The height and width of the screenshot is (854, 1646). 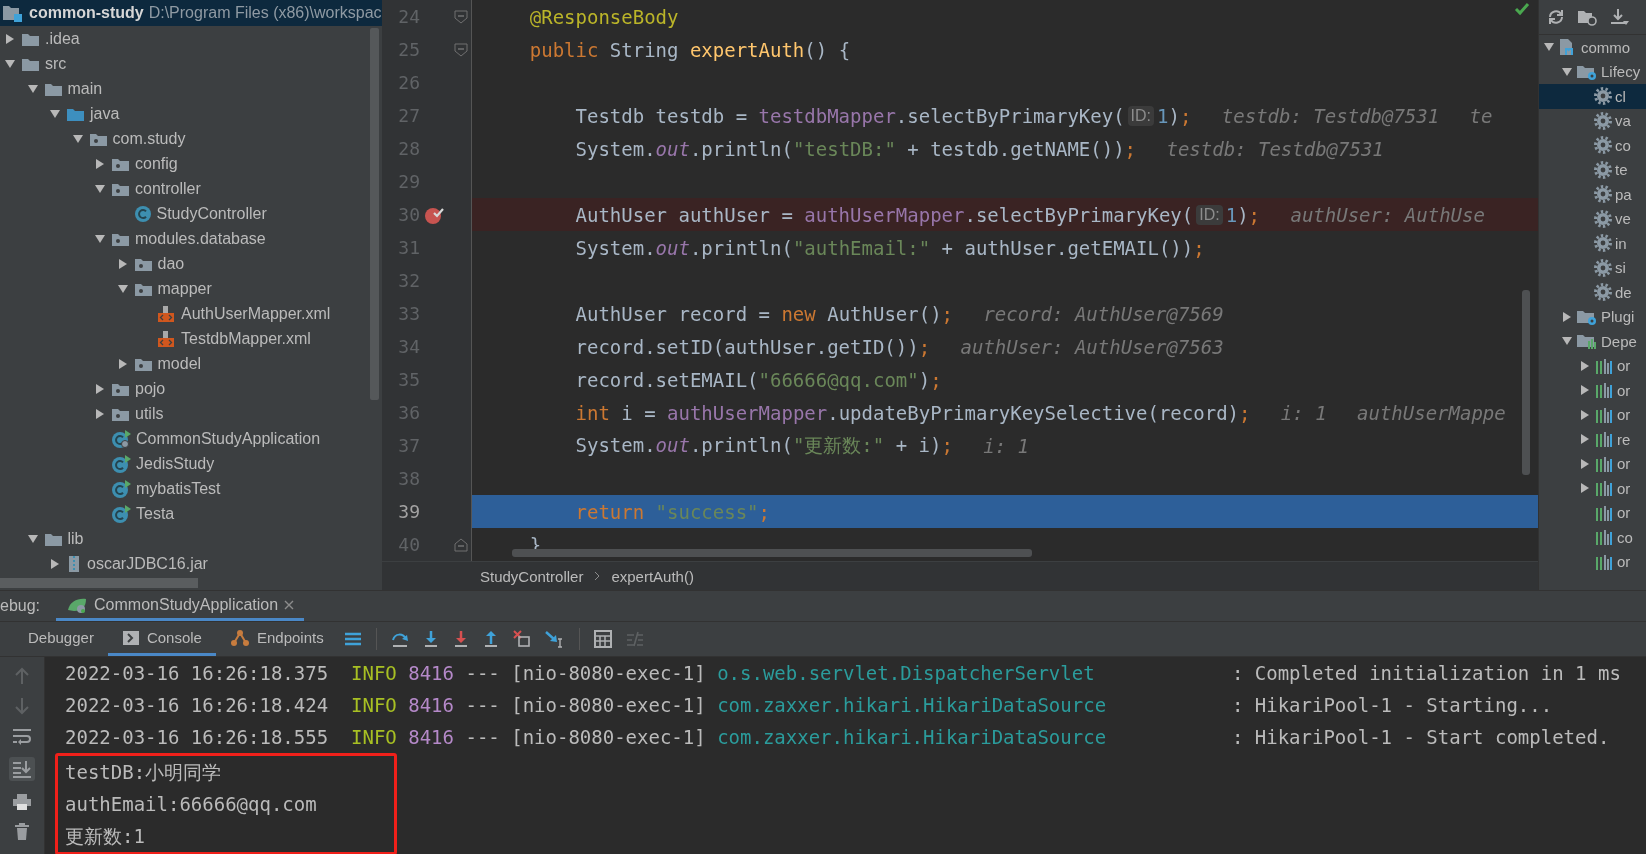 I want to click on tree-item: si, so click(x=1620, y=268).